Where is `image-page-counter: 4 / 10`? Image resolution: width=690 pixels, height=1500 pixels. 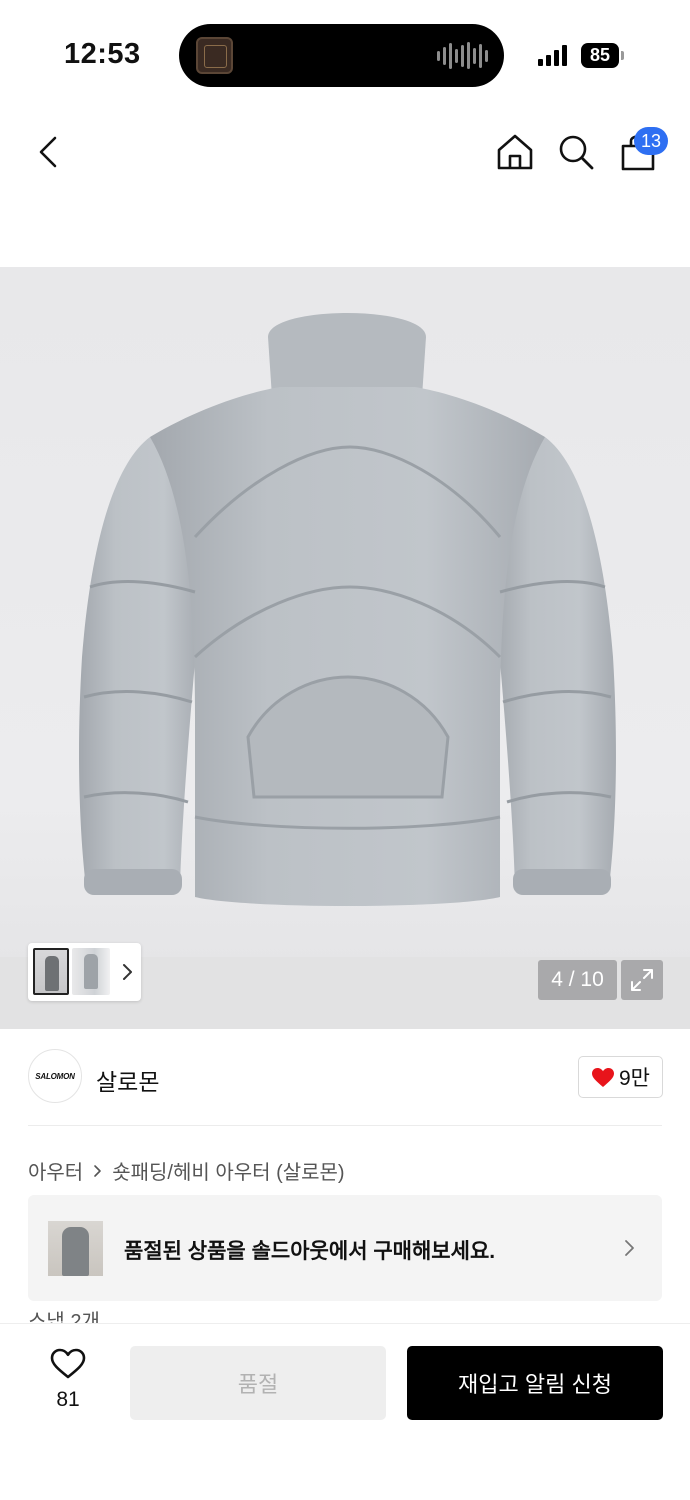 image-page-counter: 4 / 10 is located at coordinates (577, 980).